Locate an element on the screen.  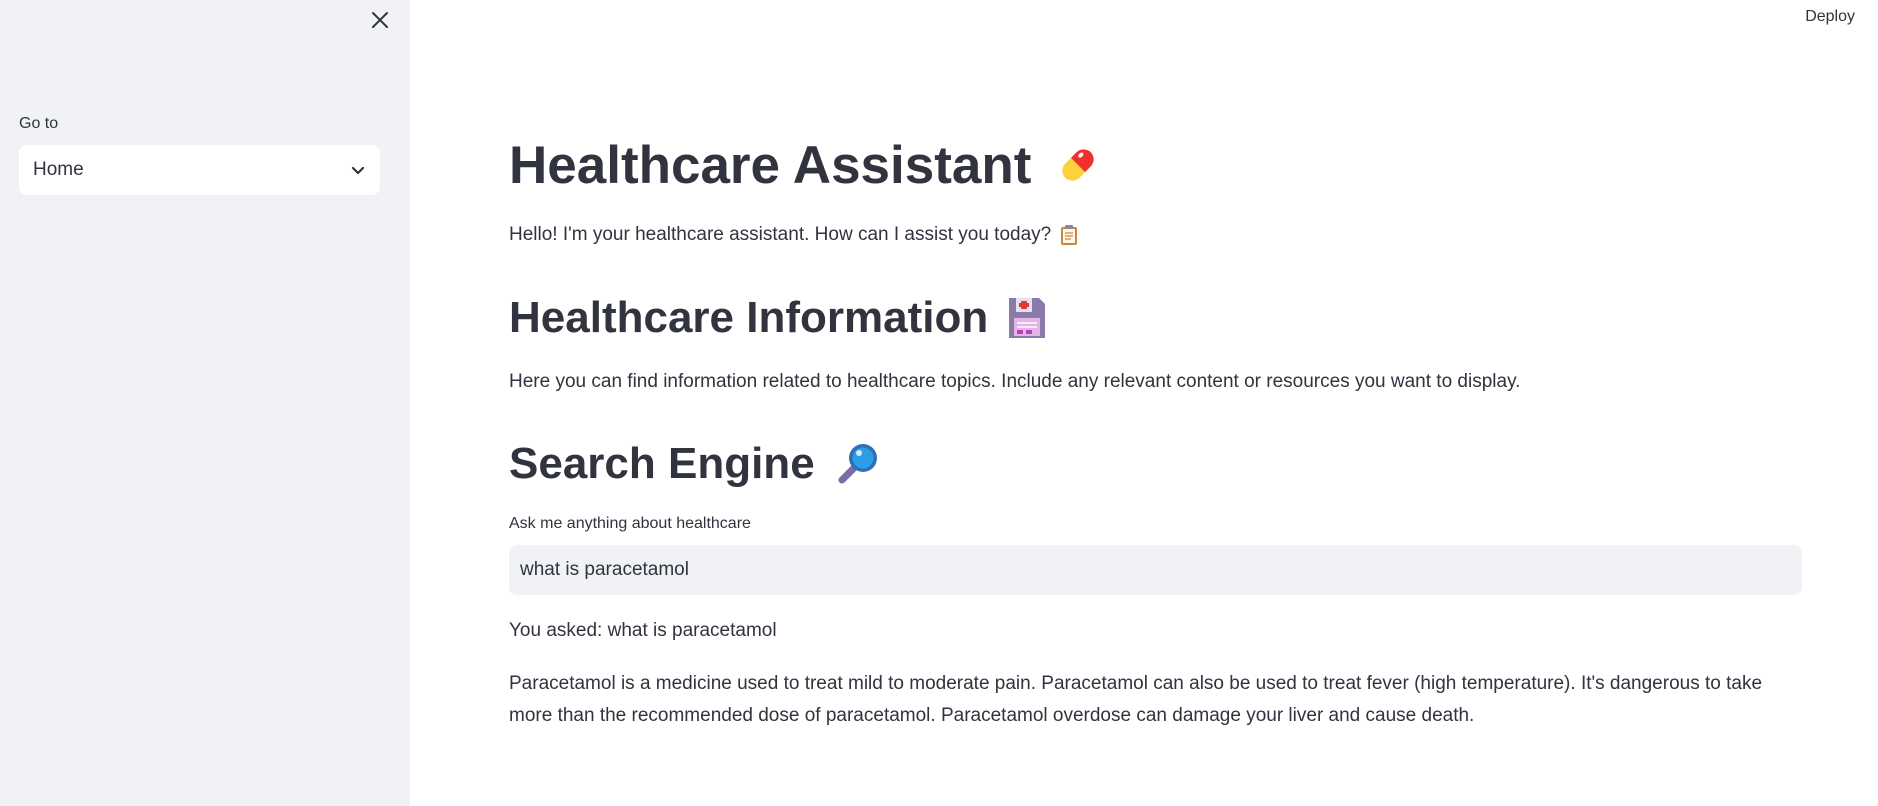
close-sidebar-button is located at coordinates (380, 20).